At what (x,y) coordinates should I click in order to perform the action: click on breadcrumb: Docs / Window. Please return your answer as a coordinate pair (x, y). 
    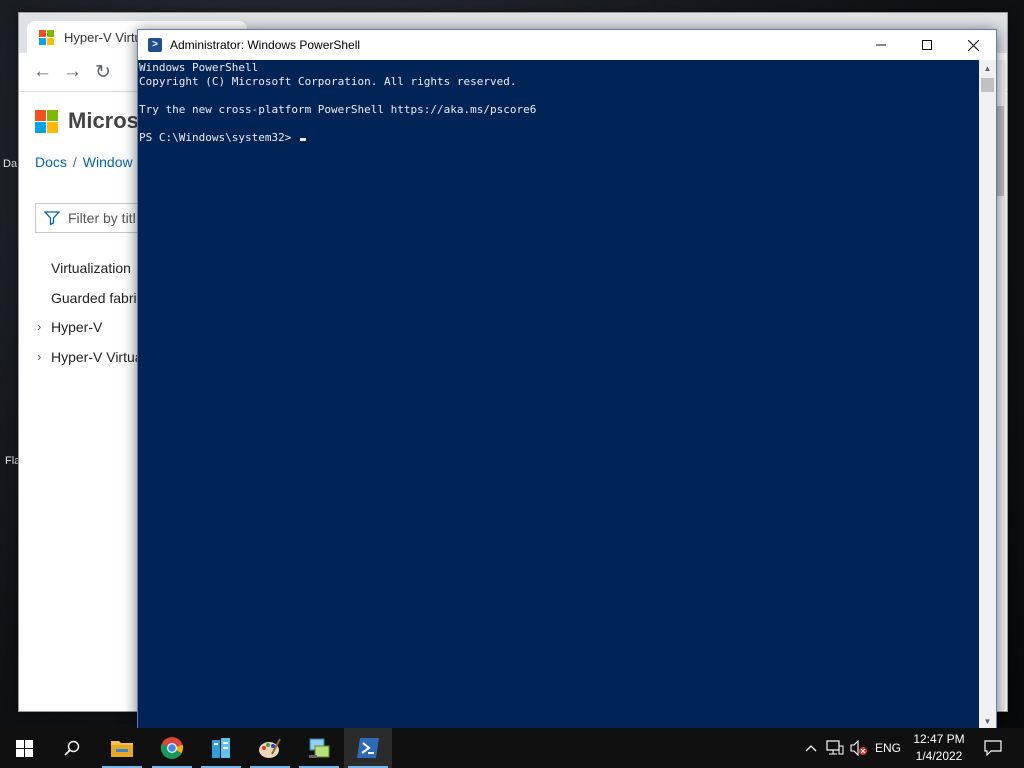
    Looking at the image, I should click on (84, 162).